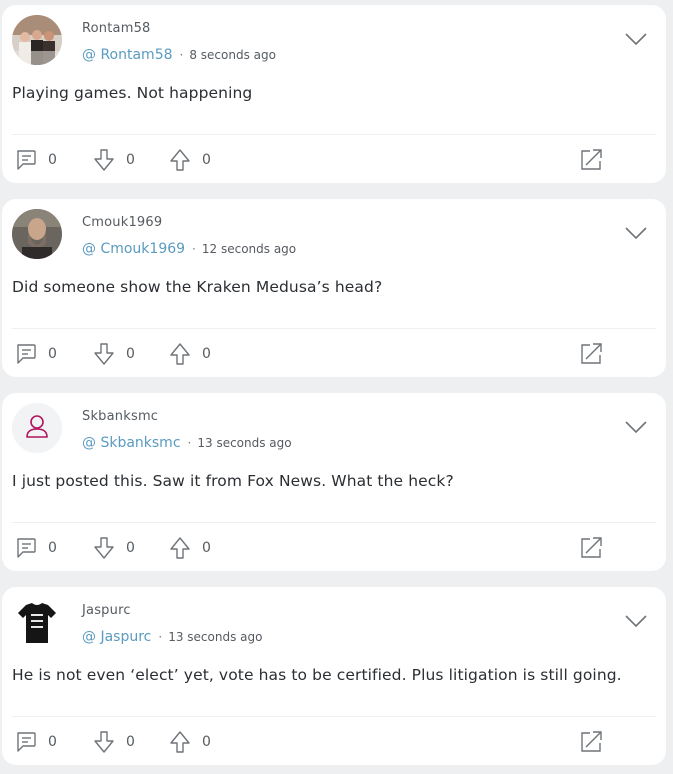 This screenshot has width=673, height=774. I want to click on username: Jaspurc, so click(106, 610).